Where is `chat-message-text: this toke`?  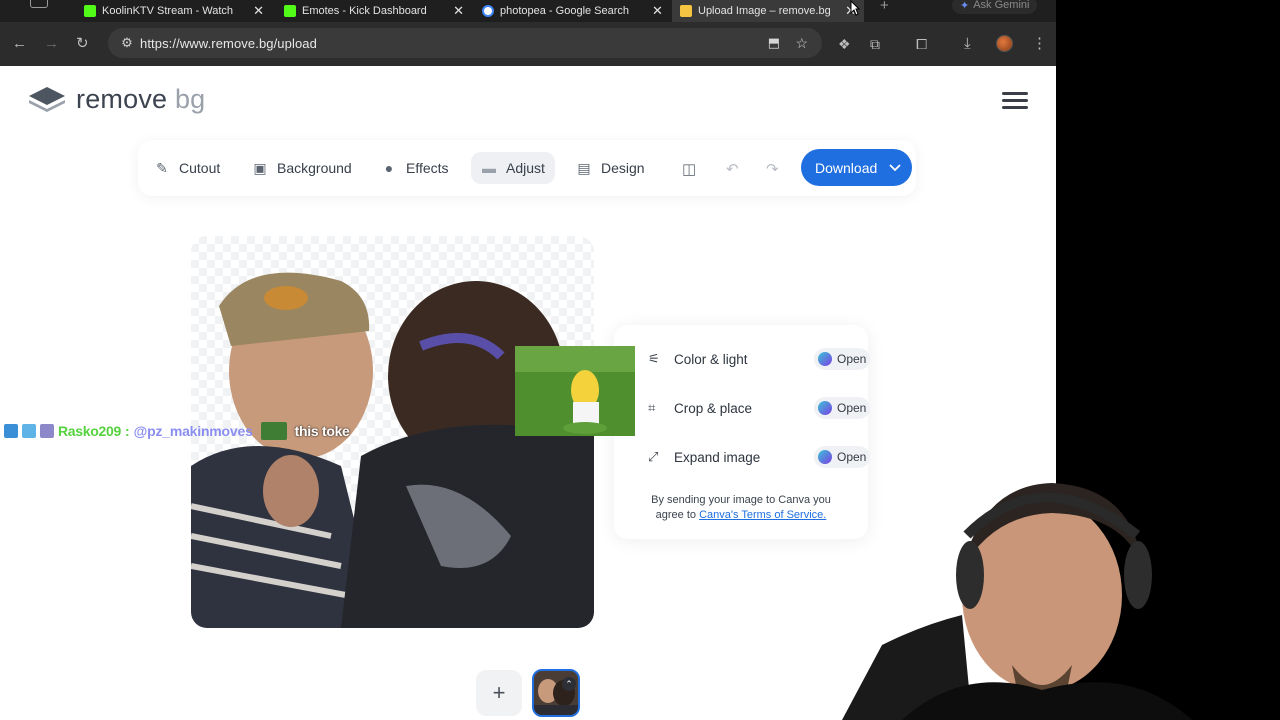
chat-message-text: this toke is located at coordinates (322, 431).